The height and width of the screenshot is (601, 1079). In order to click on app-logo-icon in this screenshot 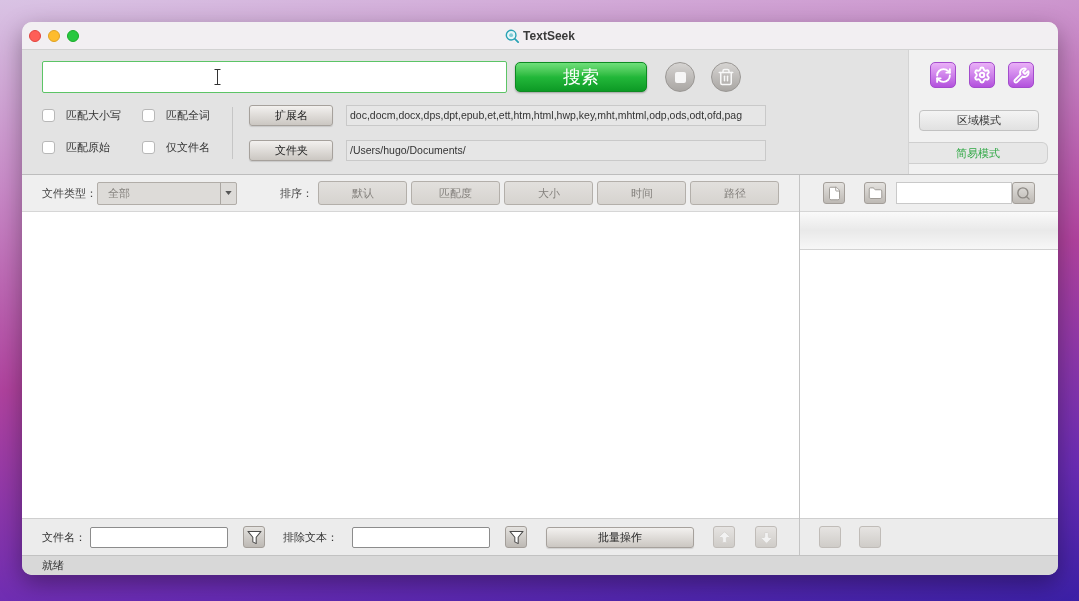, I will do `click(512, 35)`.